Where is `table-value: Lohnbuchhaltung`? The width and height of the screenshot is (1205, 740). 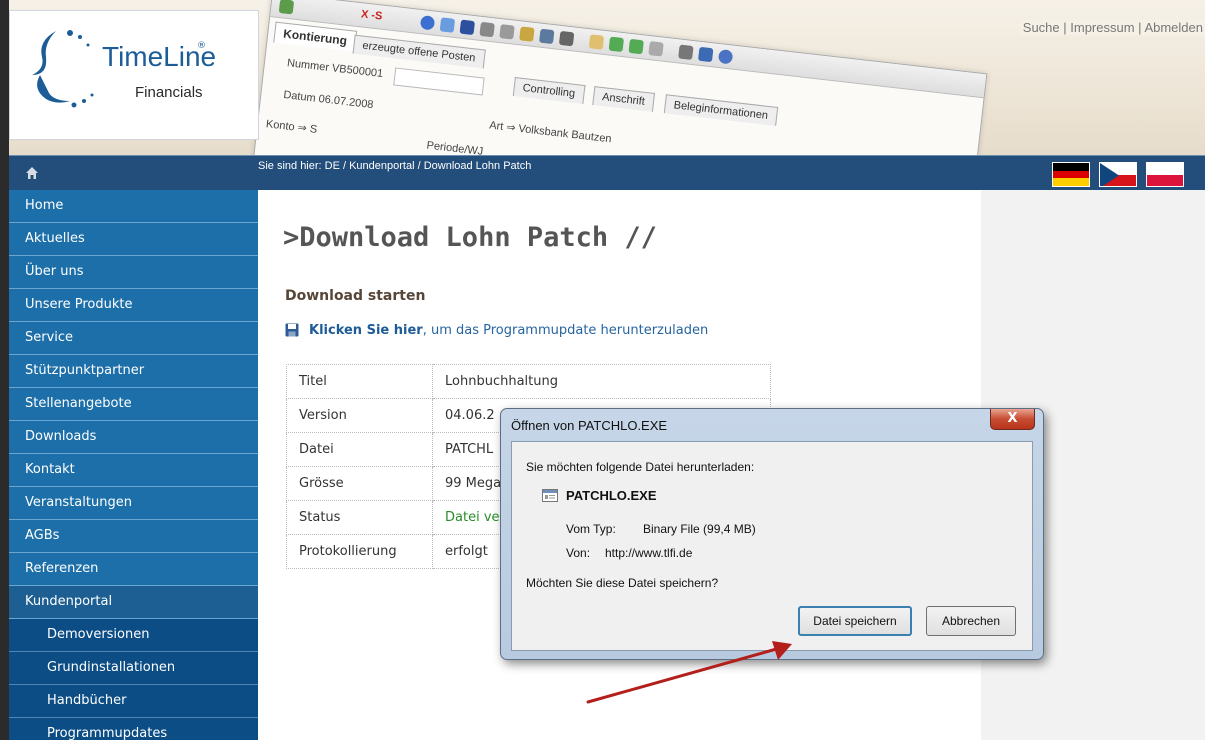 table-value: Lohnbuchhaltung is located at coordinates (601, 381).